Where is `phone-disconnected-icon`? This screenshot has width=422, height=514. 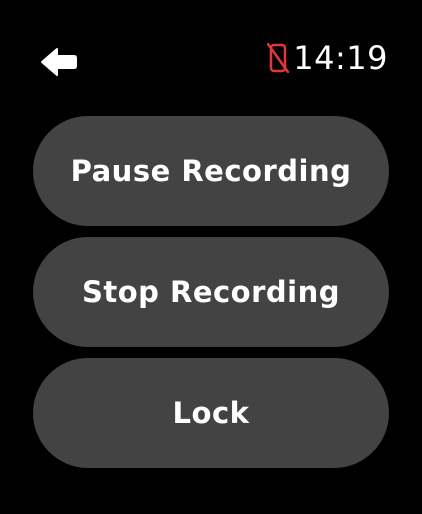
phone-disconnected-icon is located at coordinates (278, 58).